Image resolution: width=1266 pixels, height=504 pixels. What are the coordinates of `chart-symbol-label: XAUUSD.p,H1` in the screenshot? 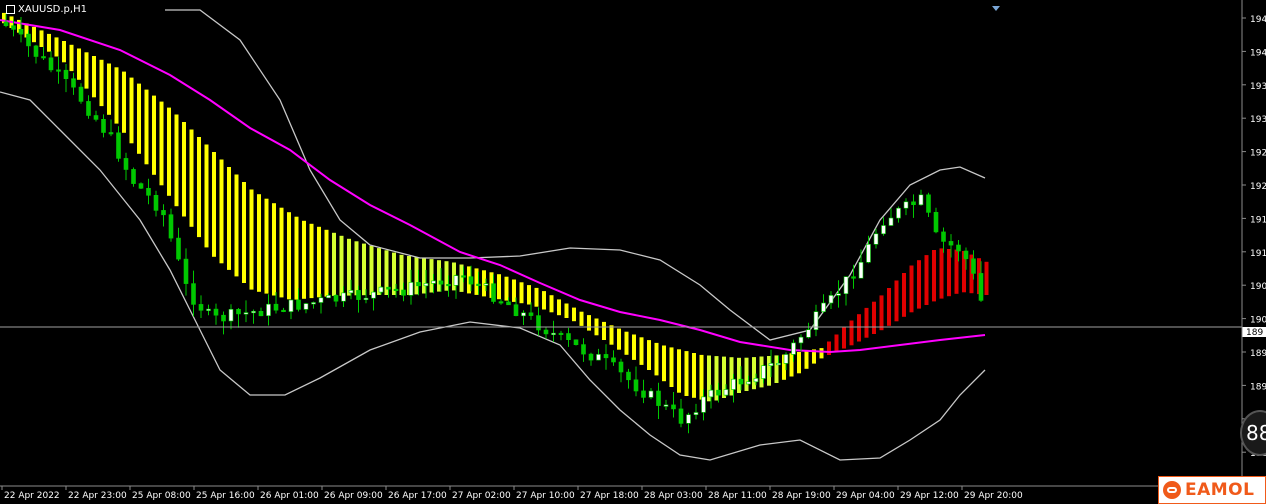 It's located at (52, 9).